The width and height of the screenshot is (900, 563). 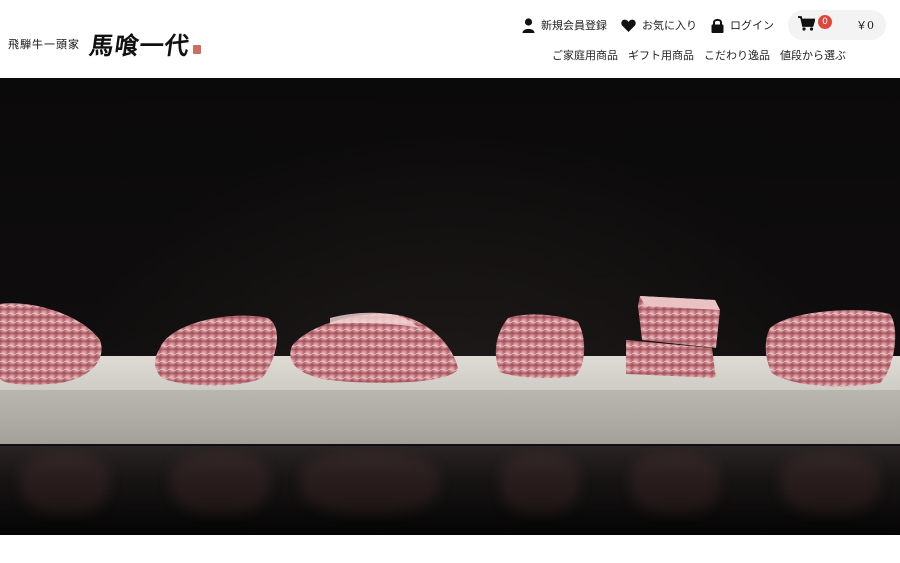 What do you see at coordinates (628, 25) in the screenshot?
I see `heart-icon` at bounding box center [628, 25].